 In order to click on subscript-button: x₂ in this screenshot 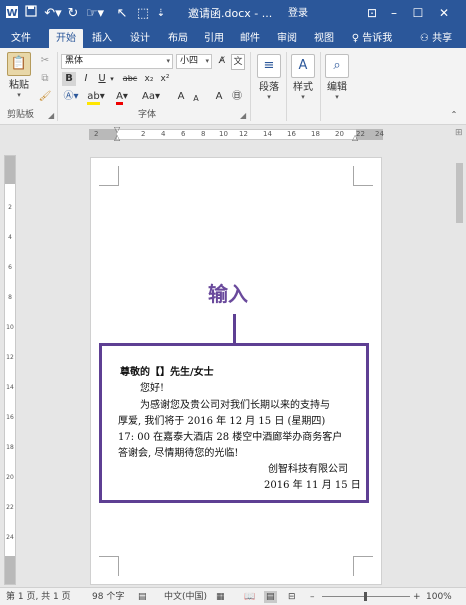, I will do `click(149, 79)`.